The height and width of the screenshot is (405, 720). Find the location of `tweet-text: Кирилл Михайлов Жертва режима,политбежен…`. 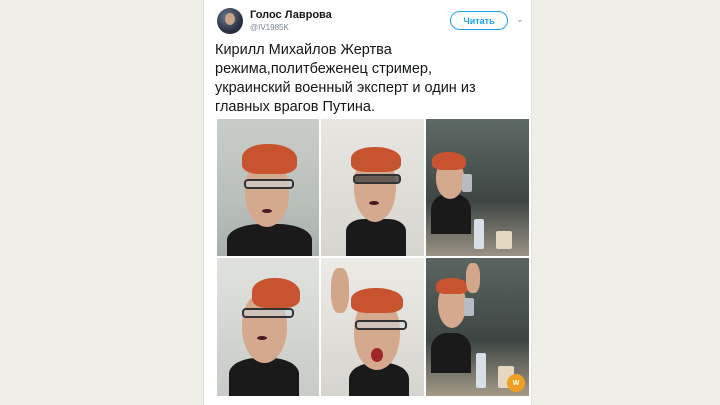

tweet-text: Кирилл Михайлов Жертва режима,политбежен… is located at coordinates (368, 79).